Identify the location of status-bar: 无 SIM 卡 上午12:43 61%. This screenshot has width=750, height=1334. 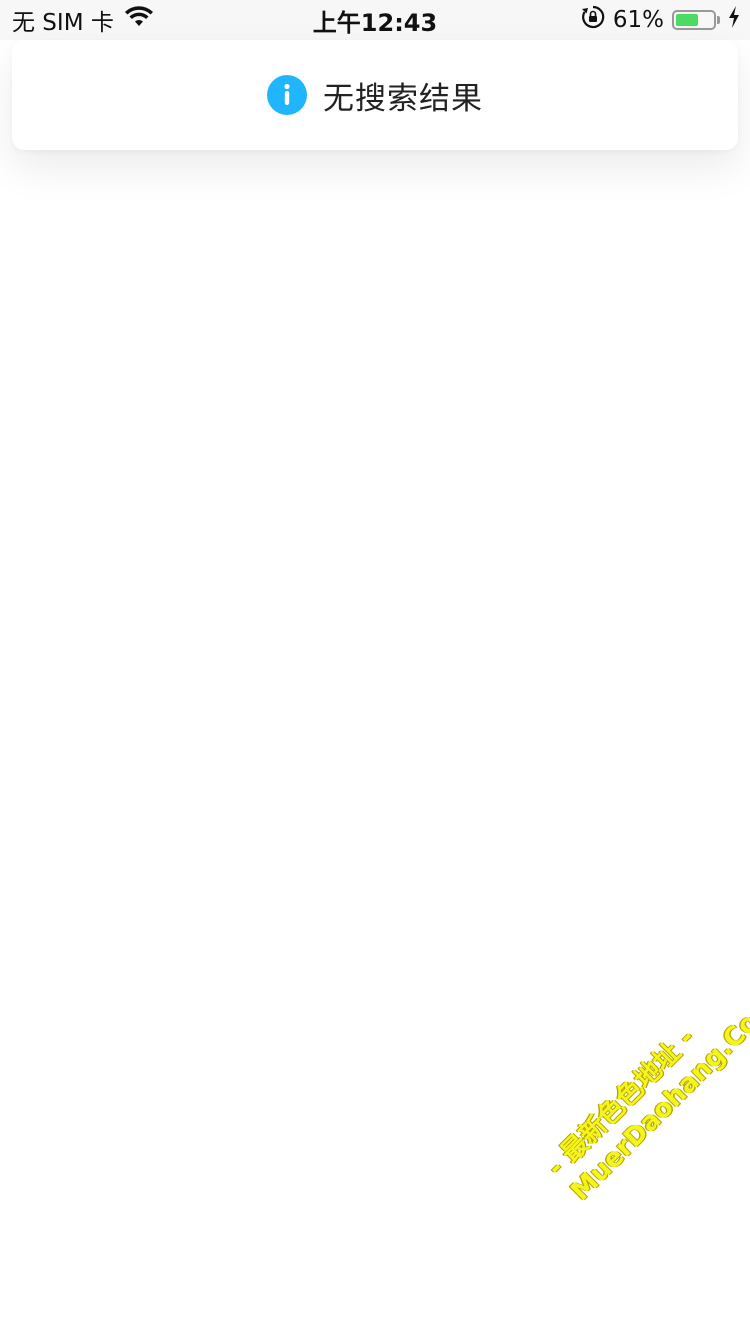
(375, 20).